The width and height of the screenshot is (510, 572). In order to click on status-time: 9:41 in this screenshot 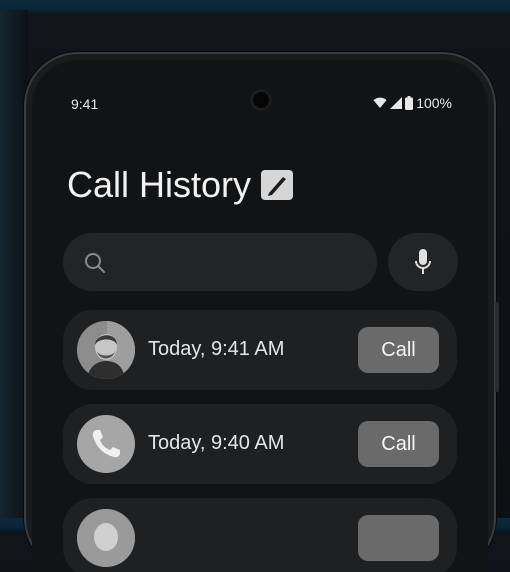, I will do `click(85, 104)`.